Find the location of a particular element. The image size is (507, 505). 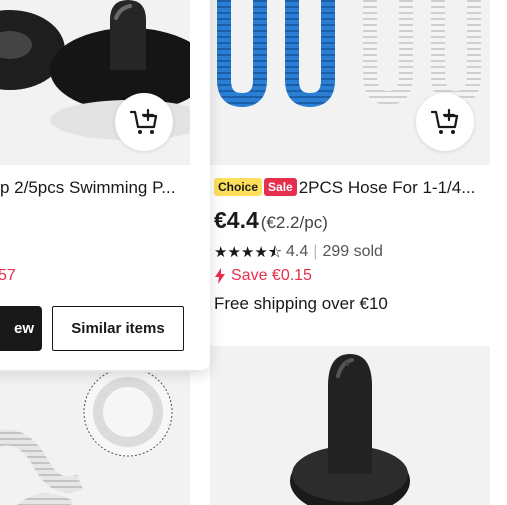

rating-stars: ★ ★ ★ ★ ⯪ is located at coordinates (248, 252).